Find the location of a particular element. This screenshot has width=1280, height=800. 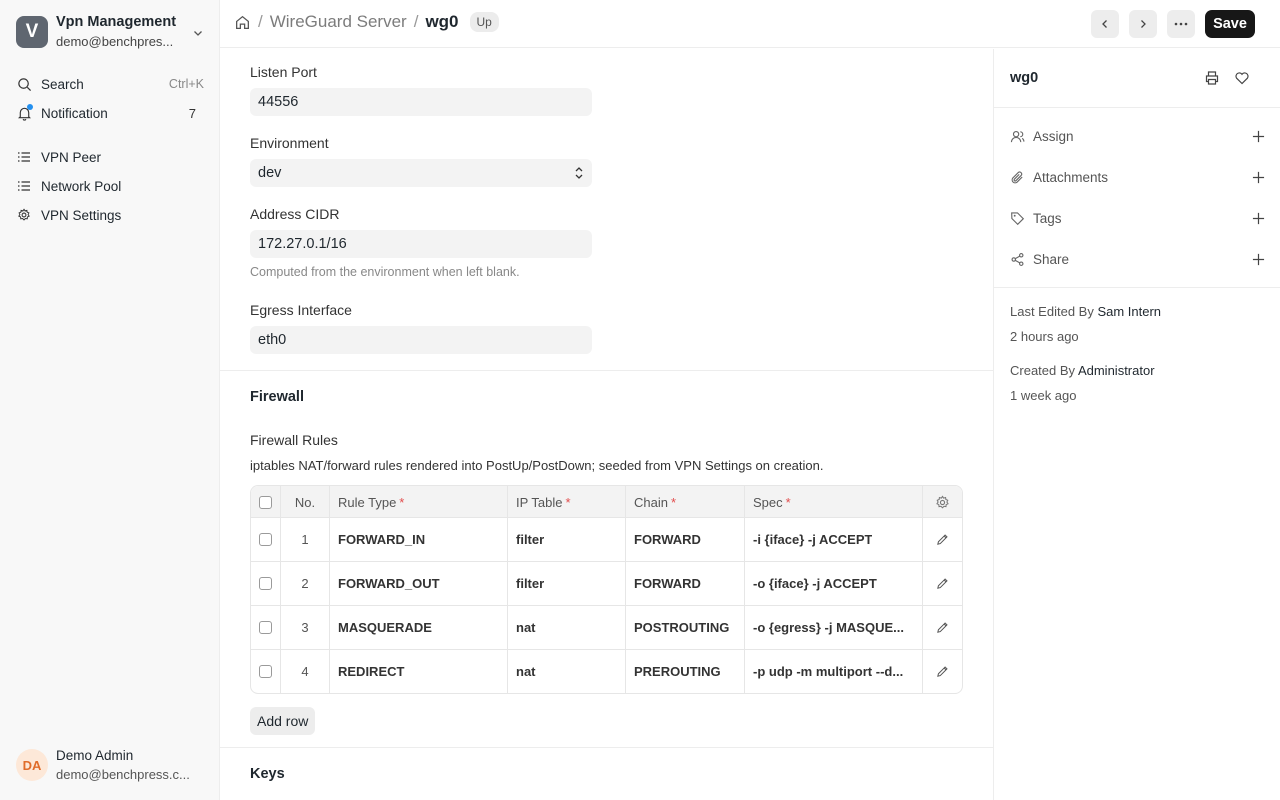

app-name: Vpn Management is located at coordinates (116, 22).